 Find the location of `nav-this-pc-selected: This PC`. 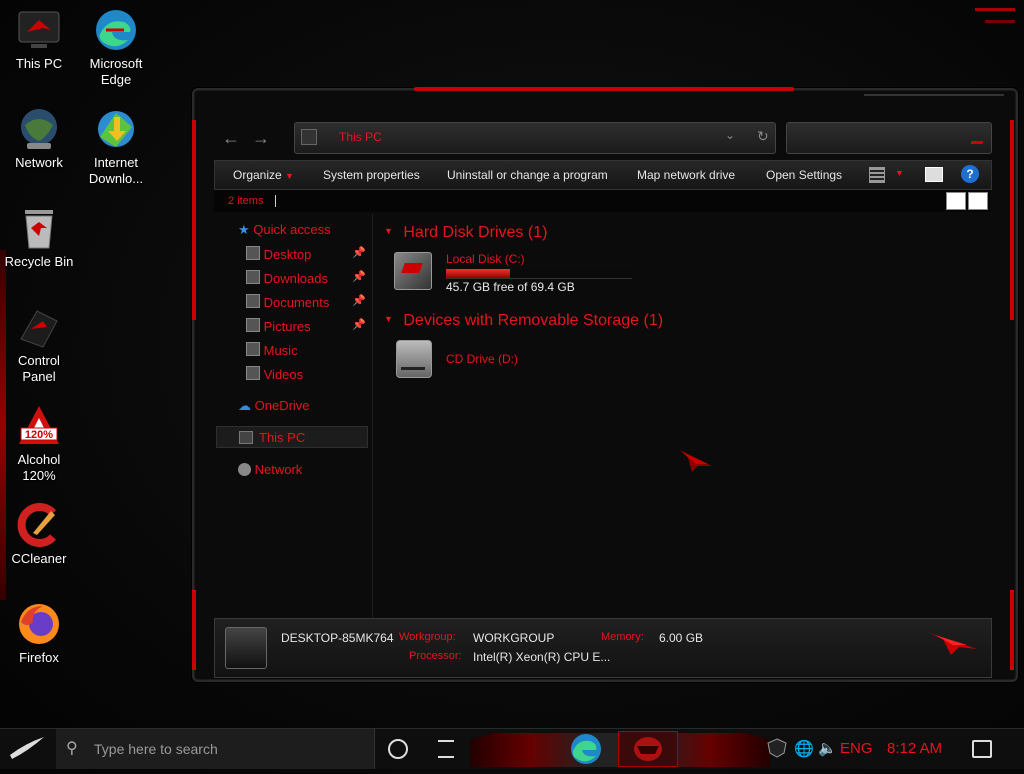

nav-this-pc-selected: This PC is located at coordinates (292, 437).